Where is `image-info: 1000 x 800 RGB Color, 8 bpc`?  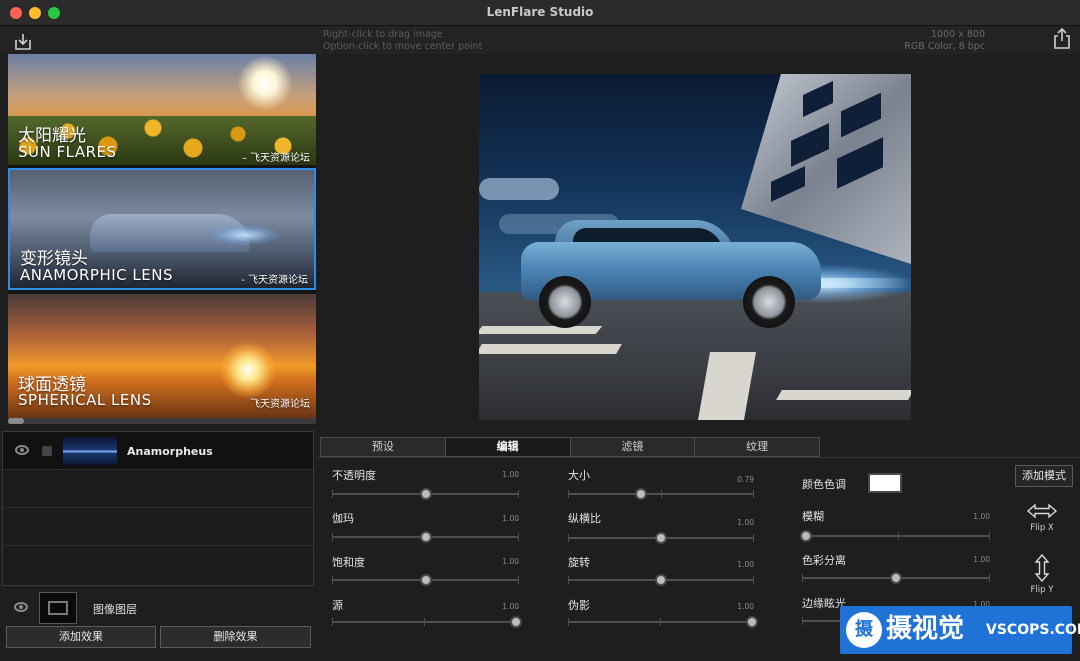 image-info: 1000 x 800 RGB Color, 8 bpc is located at coordinates (944, 41).